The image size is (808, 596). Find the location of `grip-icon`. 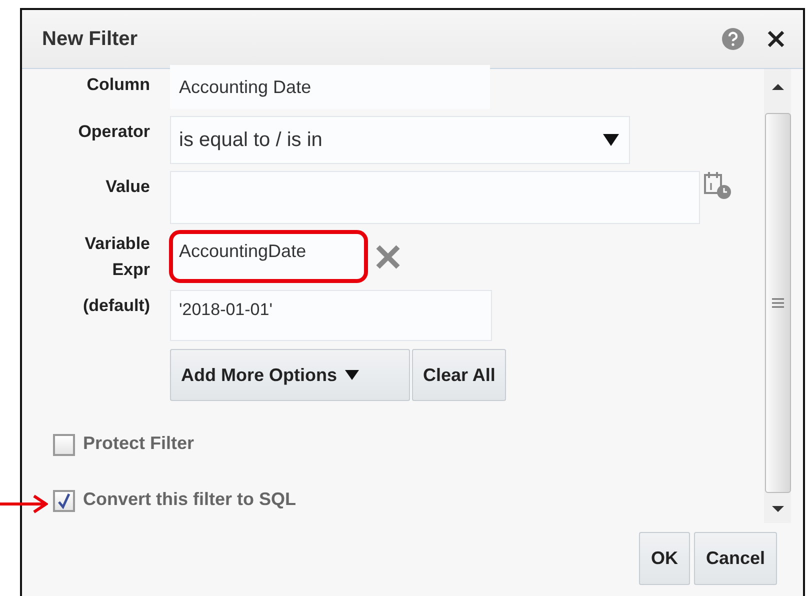

grip-icon is located at coordinates (778, 303).